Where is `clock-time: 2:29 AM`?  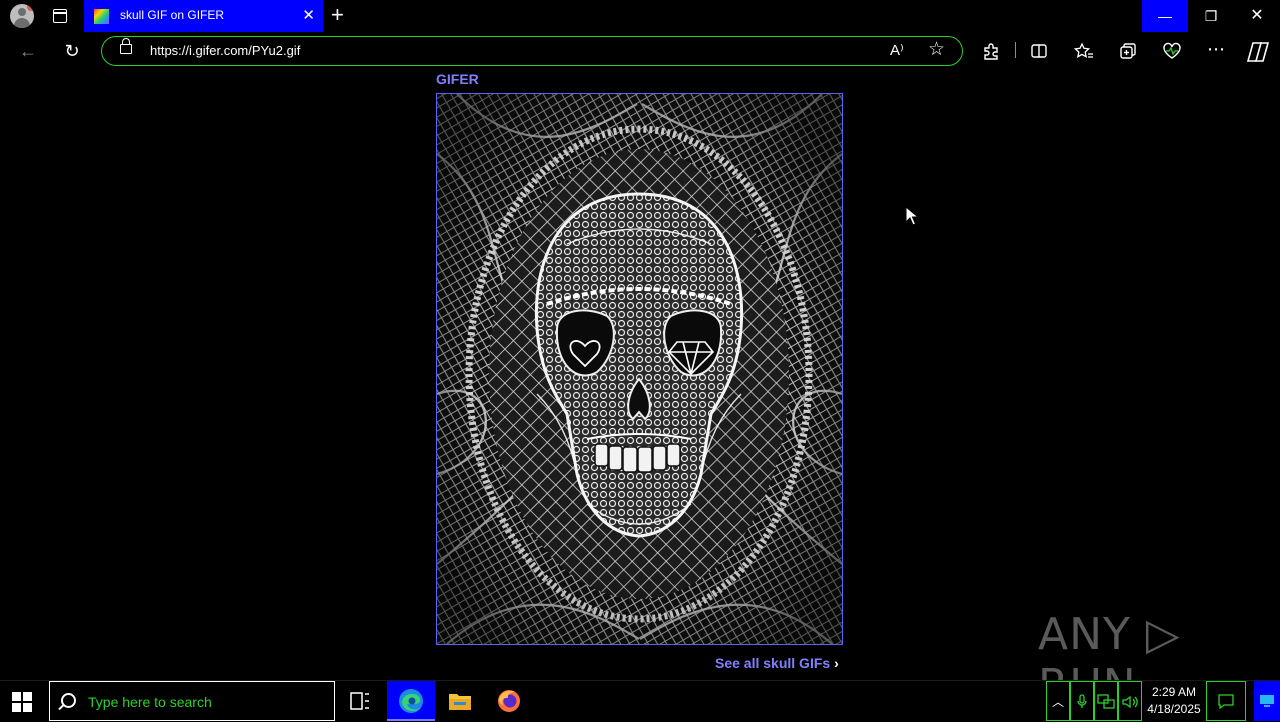
clock-time: 2:29 AM is located at coordinates (1174, 692).